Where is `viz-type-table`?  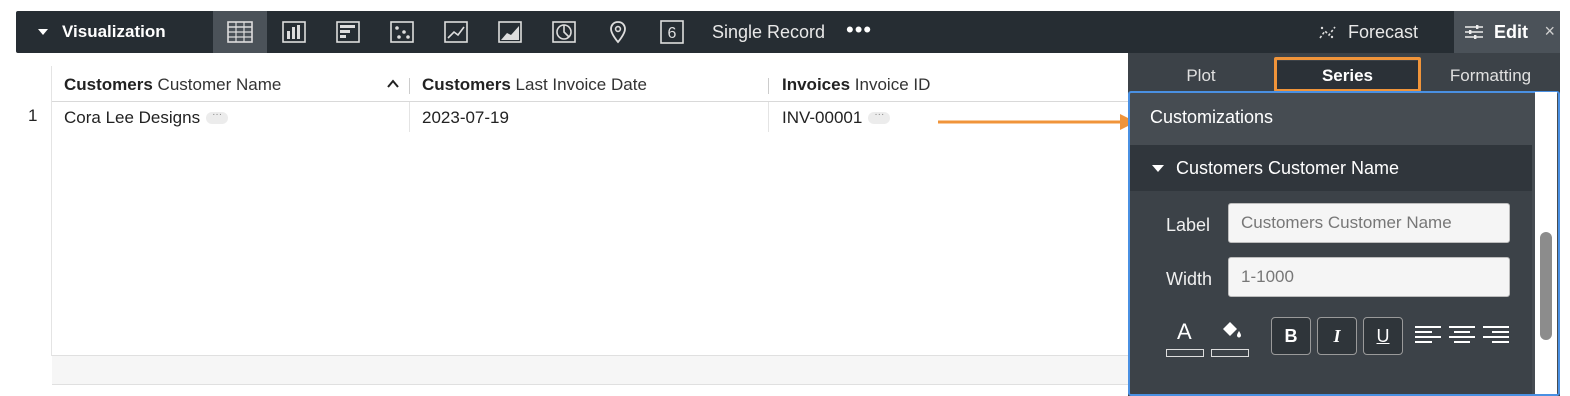
viz-type-table is located at coordinates (240, 32).